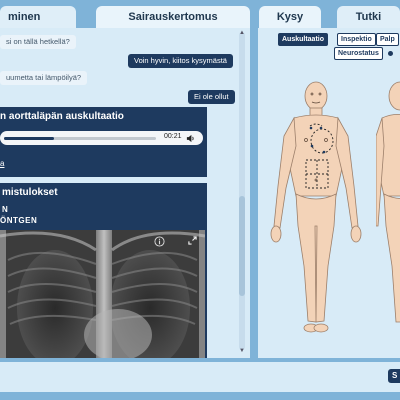 Image resolution: width=400 pixels, height=400 pixels. Describe the element at coordinates (180, 61) in the screenshot. I see `chat-message-outgoing: Voin hyvin, kiitos kysymästä` at that location.